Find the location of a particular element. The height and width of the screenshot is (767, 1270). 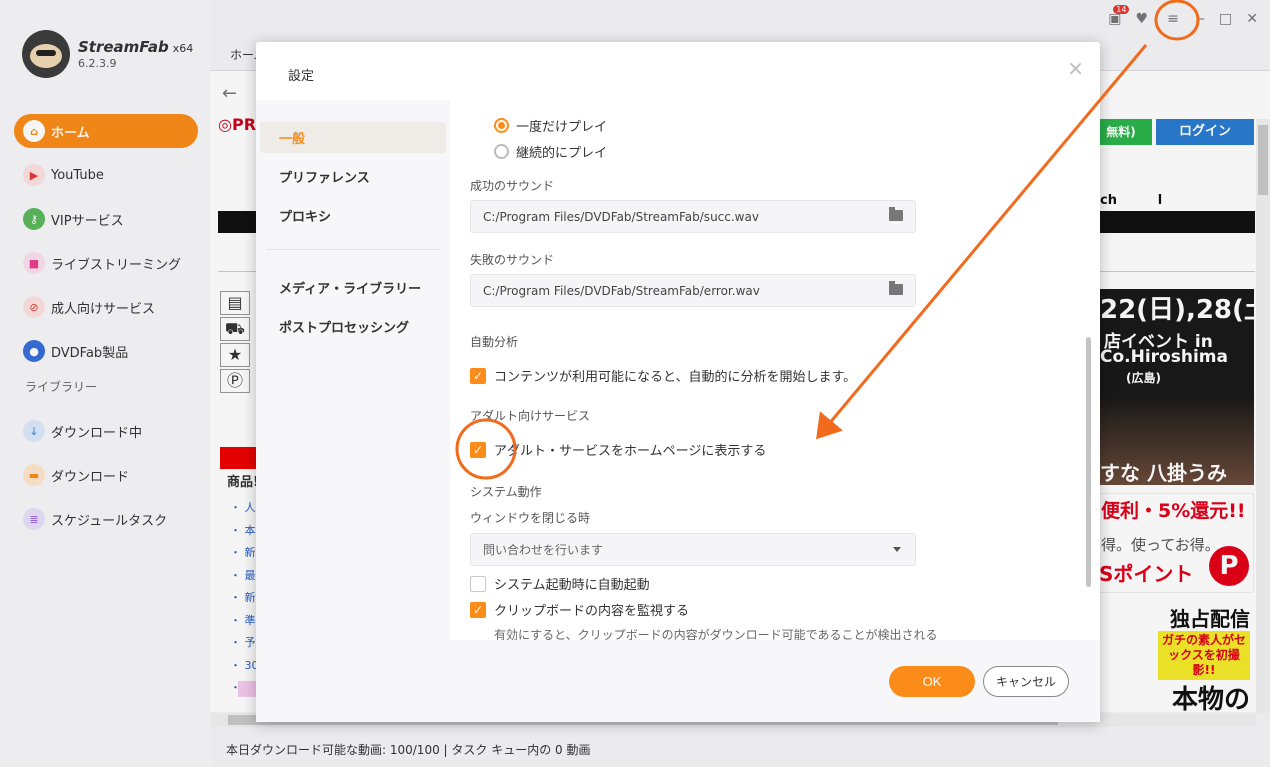

clipboard-checkbox: ✓ クリップボードの内容を監視する is located at coordinates (579, 609).